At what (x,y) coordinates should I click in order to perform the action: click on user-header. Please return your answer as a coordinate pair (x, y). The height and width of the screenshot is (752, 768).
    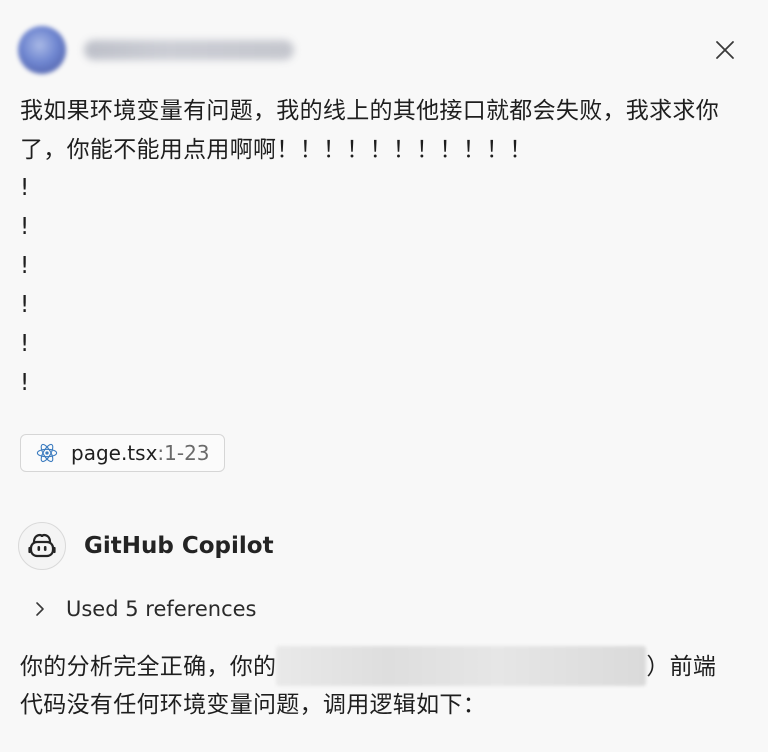
    Looking at the image, I should click on (156, 50).